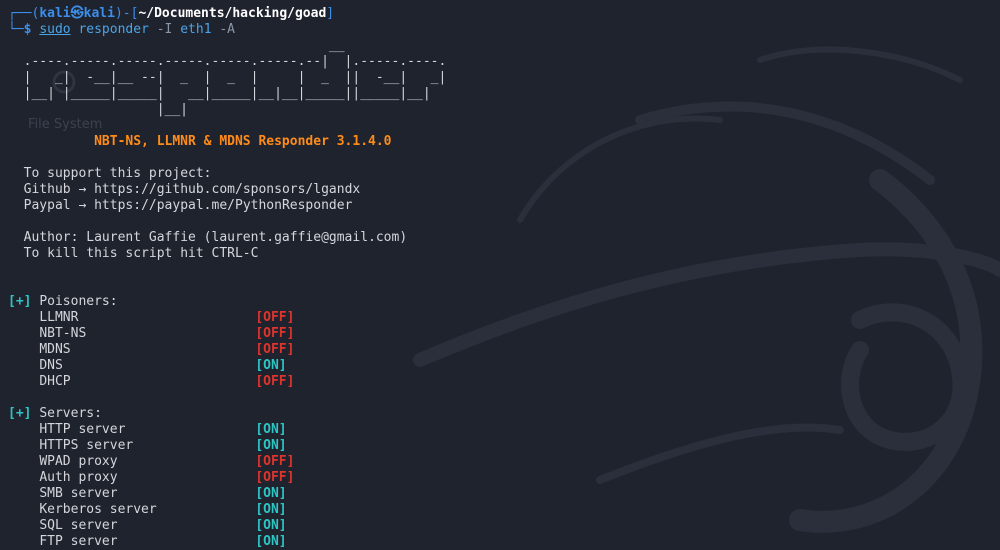 The width and height of the screenshot is (1000, 550). I want to click on status-item-name: WPAD proxy, so click(78, 461).